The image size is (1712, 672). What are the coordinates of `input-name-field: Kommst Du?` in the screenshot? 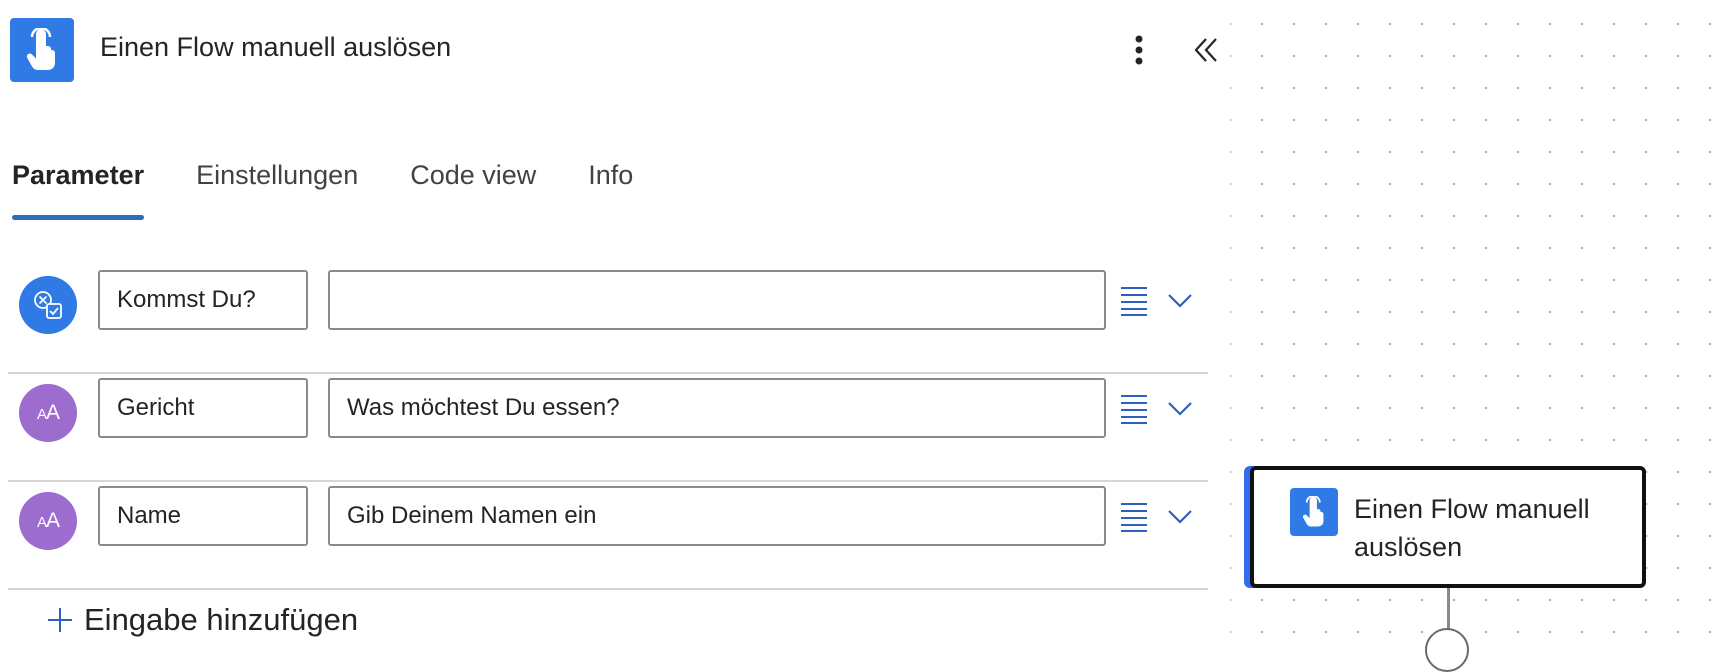 It's located at (203, 300).